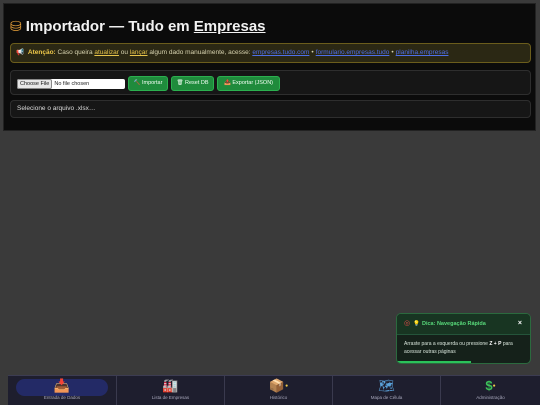 This screenshot has width=540, height=405. What do you see at coordinates (416, 324) in the screenshot?
I see `lightbulb-icon: 💡` at bounding box center [416, 324].